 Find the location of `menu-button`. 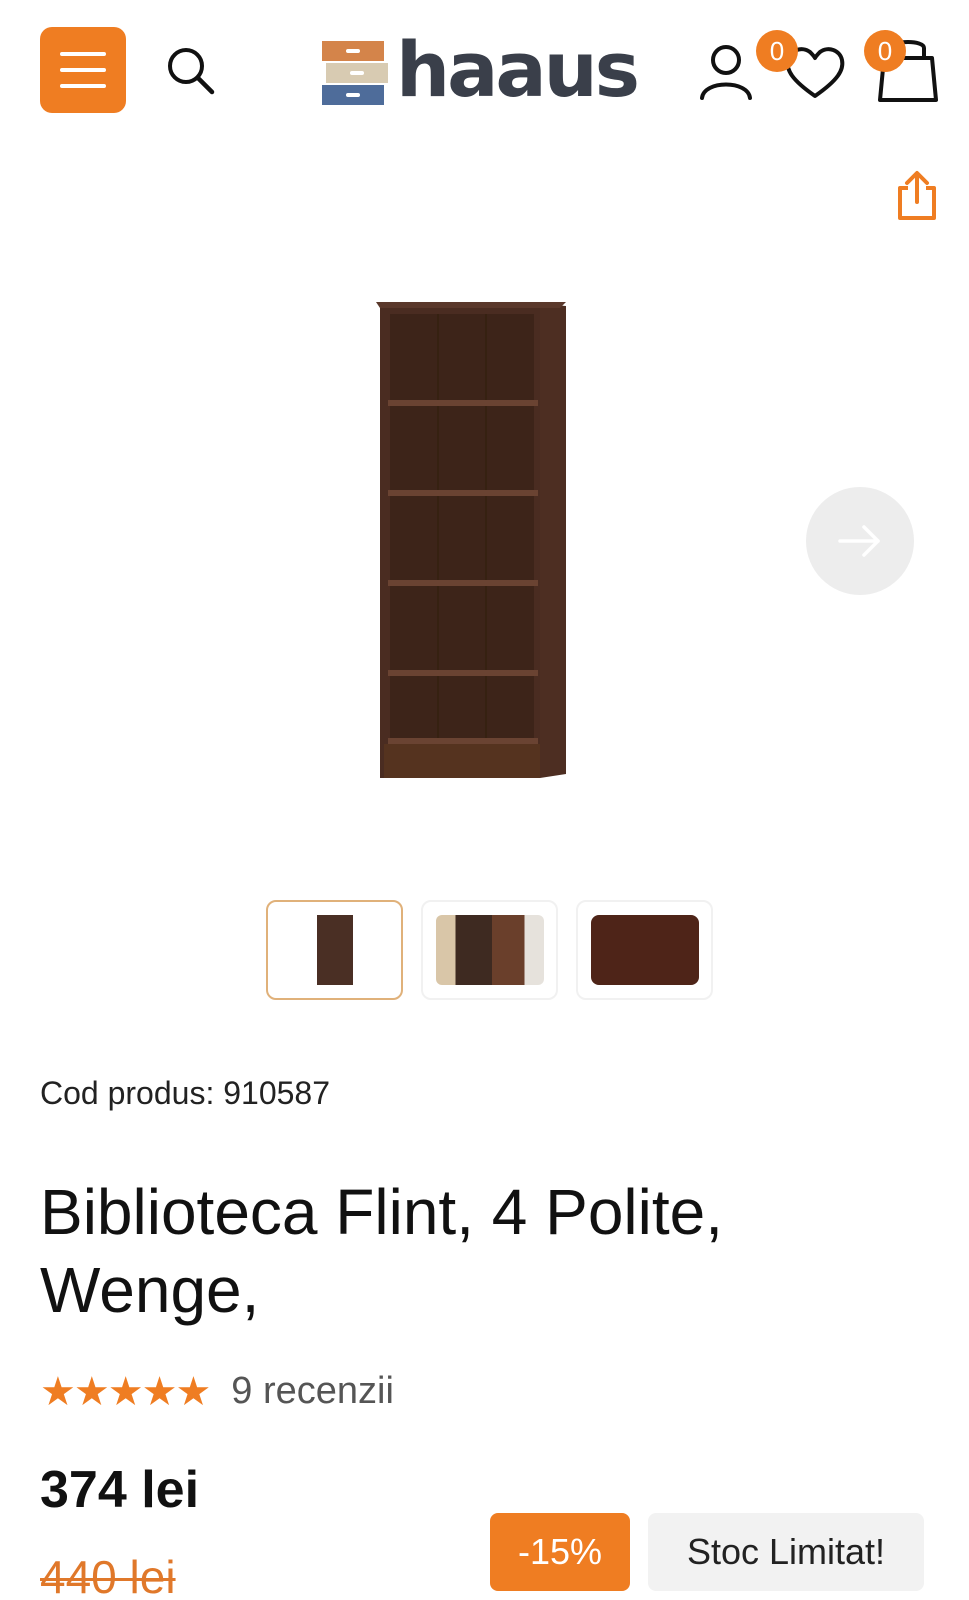

menu-button is located at coordinates (83, 70).